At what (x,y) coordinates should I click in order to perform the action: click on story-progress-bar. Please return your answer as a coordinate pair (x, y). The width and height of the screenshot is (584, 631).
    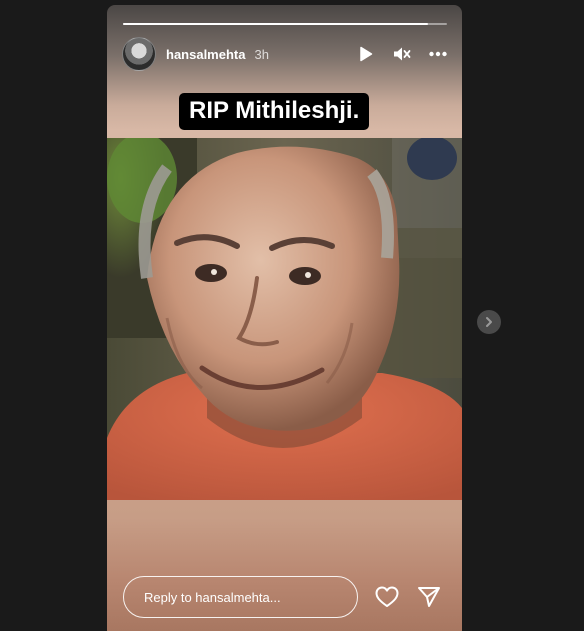
    Looking at the image, I should click on (285, 24).